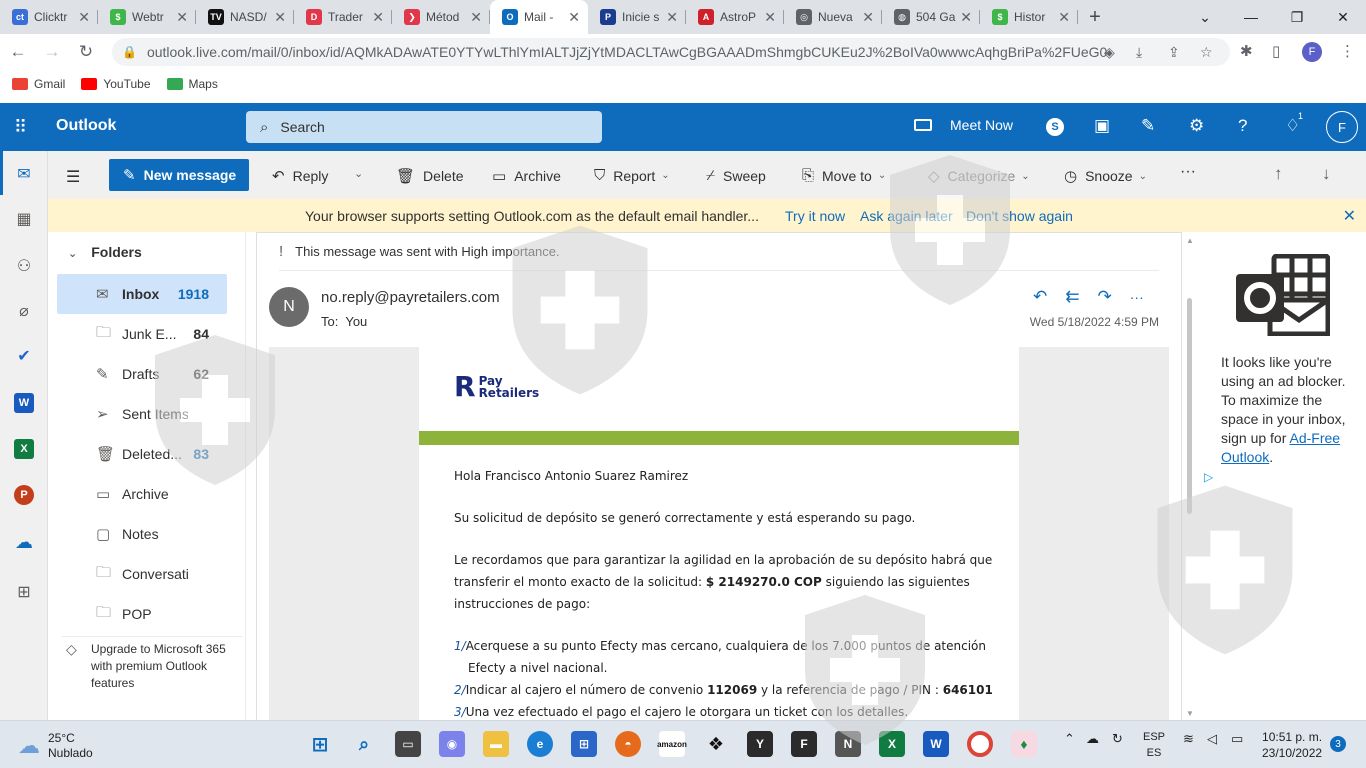 The width and height of the screenshot is (1366, 768). What do you see at coordinates (1338, 744) in the screenshot?
I see `notification-badge: 3` at bounding box center [1338, 744].